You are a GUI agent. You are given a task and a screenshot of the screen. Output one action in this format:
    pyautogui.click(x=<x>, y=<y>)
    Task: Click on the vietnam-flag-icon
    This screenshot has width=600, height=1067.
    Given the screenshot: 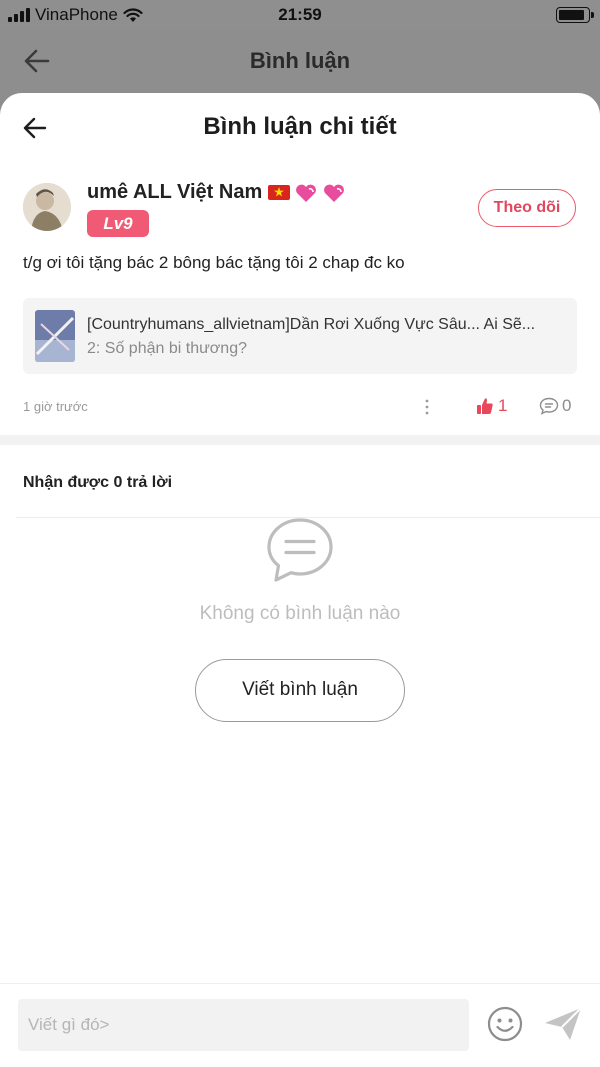 What is the action you would take?
    pyautogui.click(x=279, y=192)
    